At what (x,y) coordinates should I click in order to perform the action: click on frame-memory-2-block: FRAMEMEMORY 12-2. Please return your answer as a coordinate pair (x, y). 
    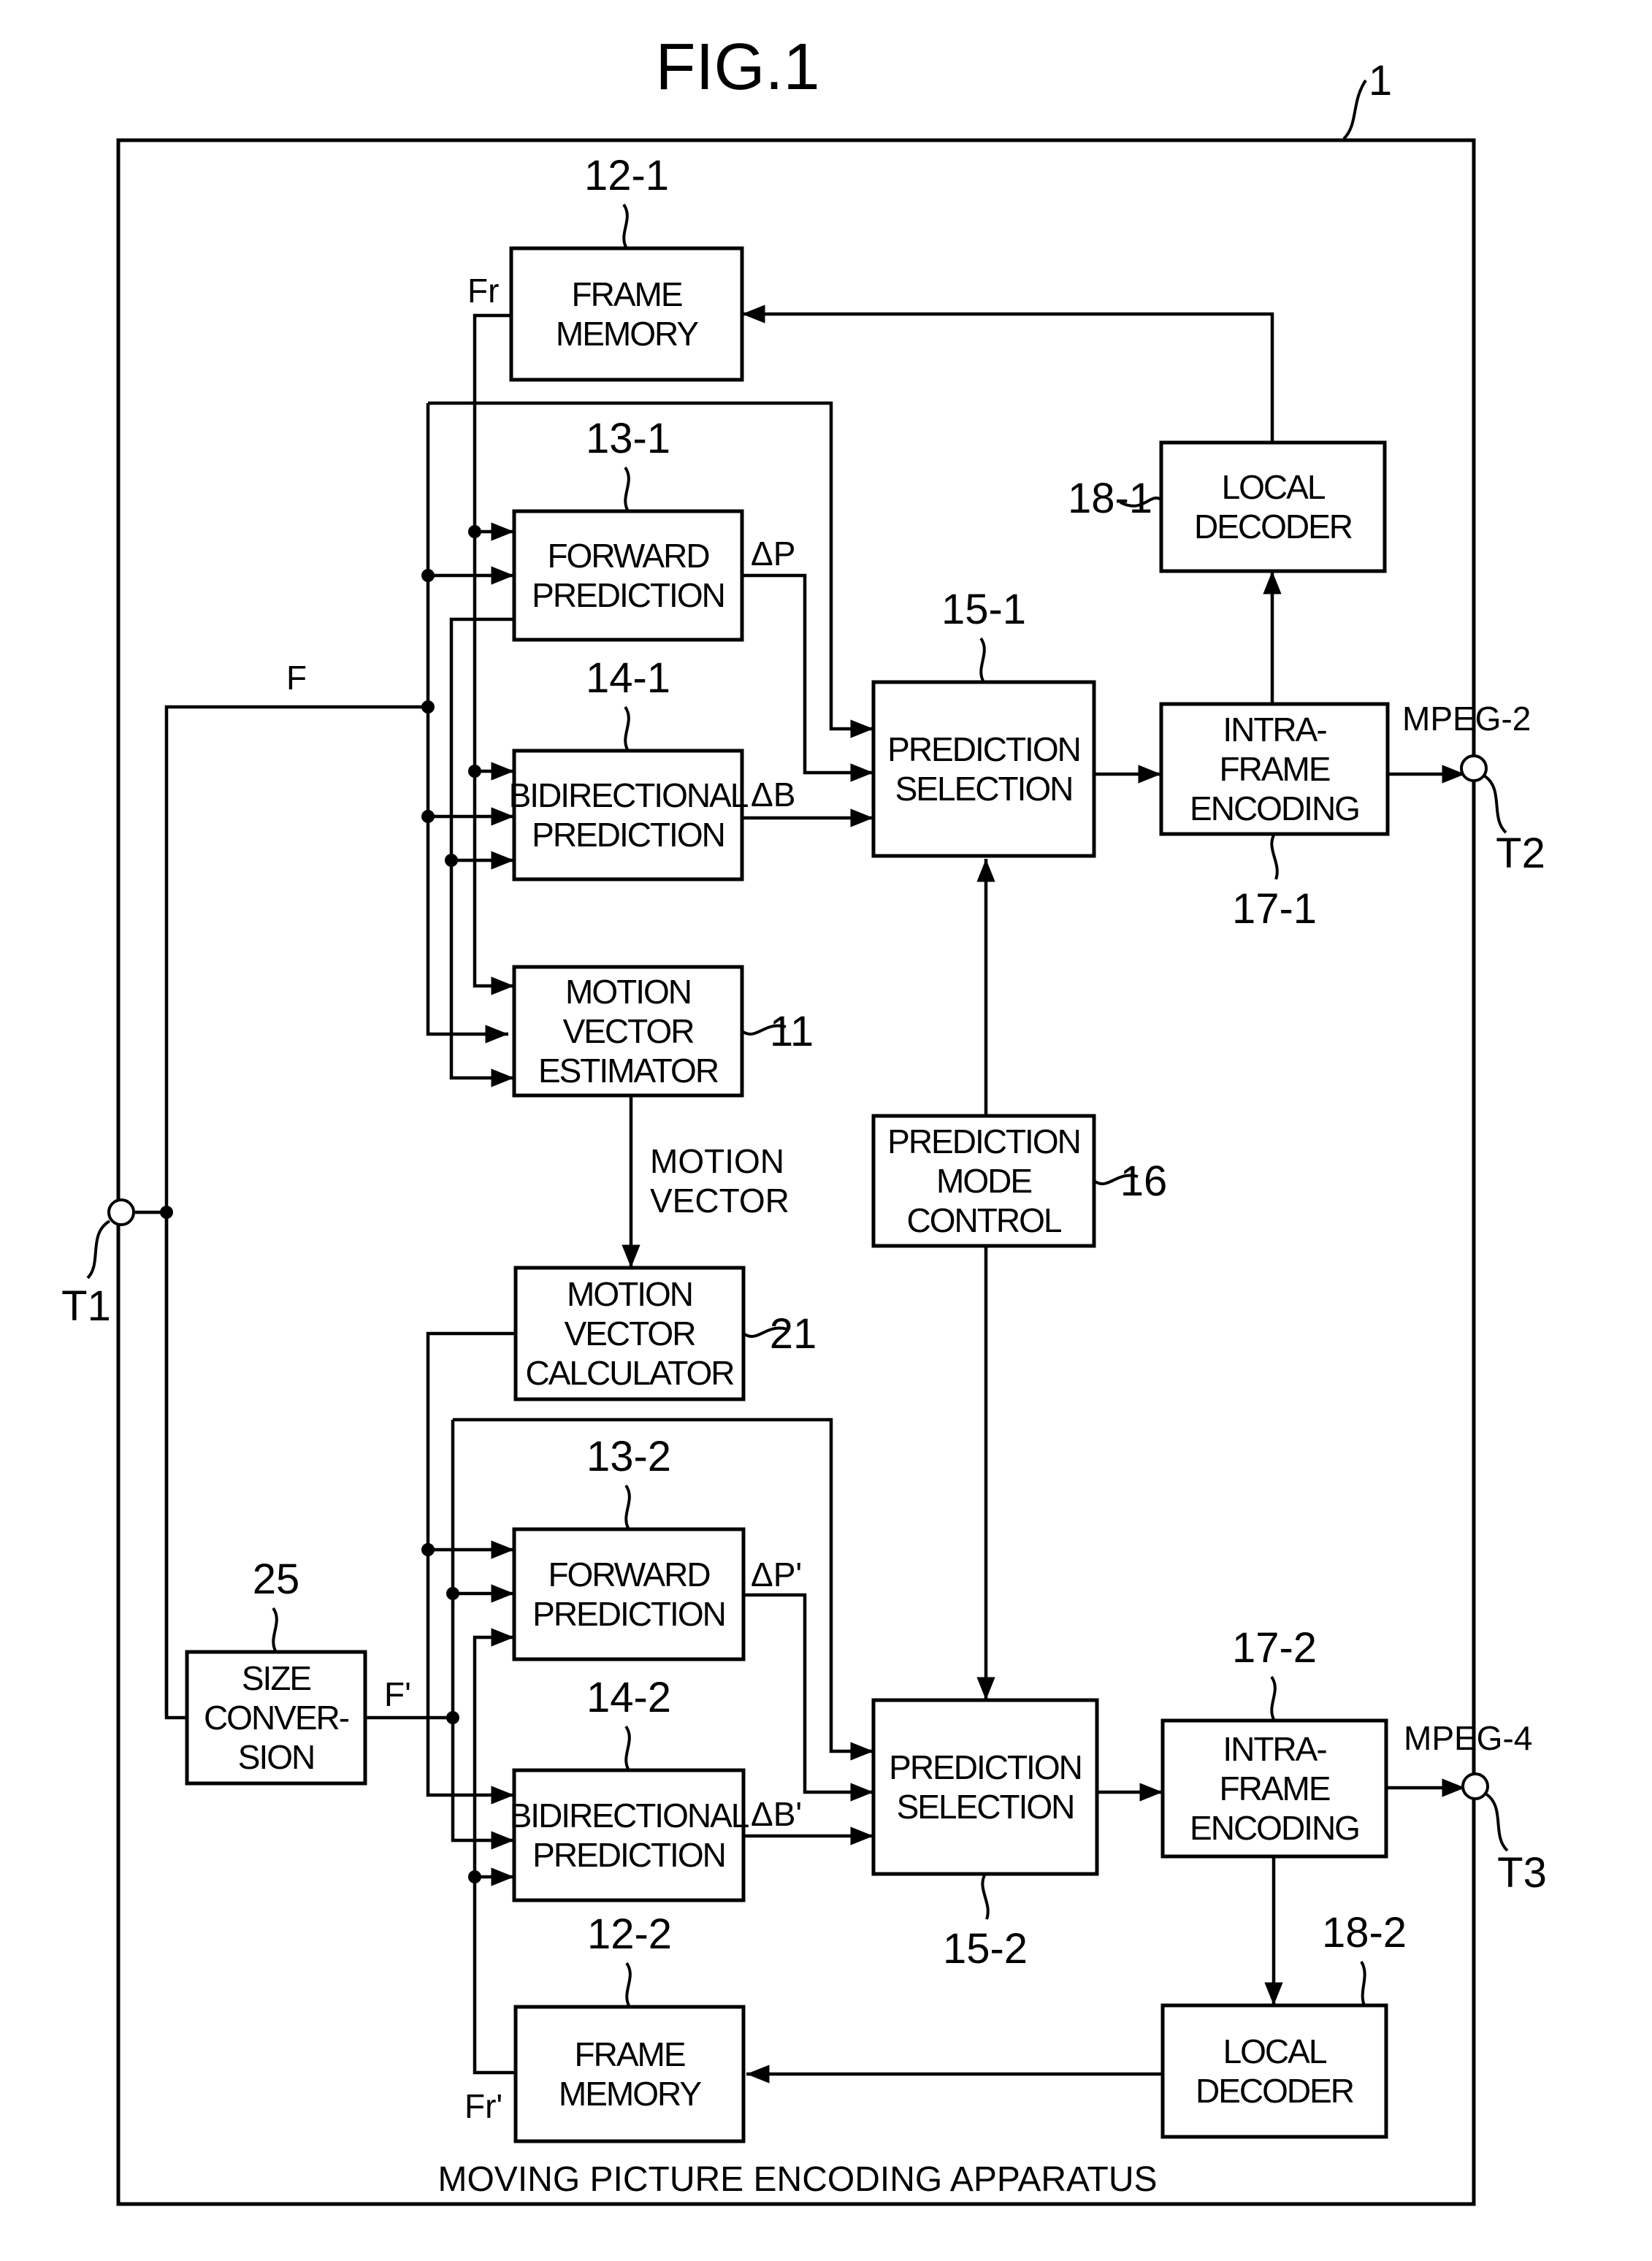
    Looking at the image, I should click on (629, 2027).